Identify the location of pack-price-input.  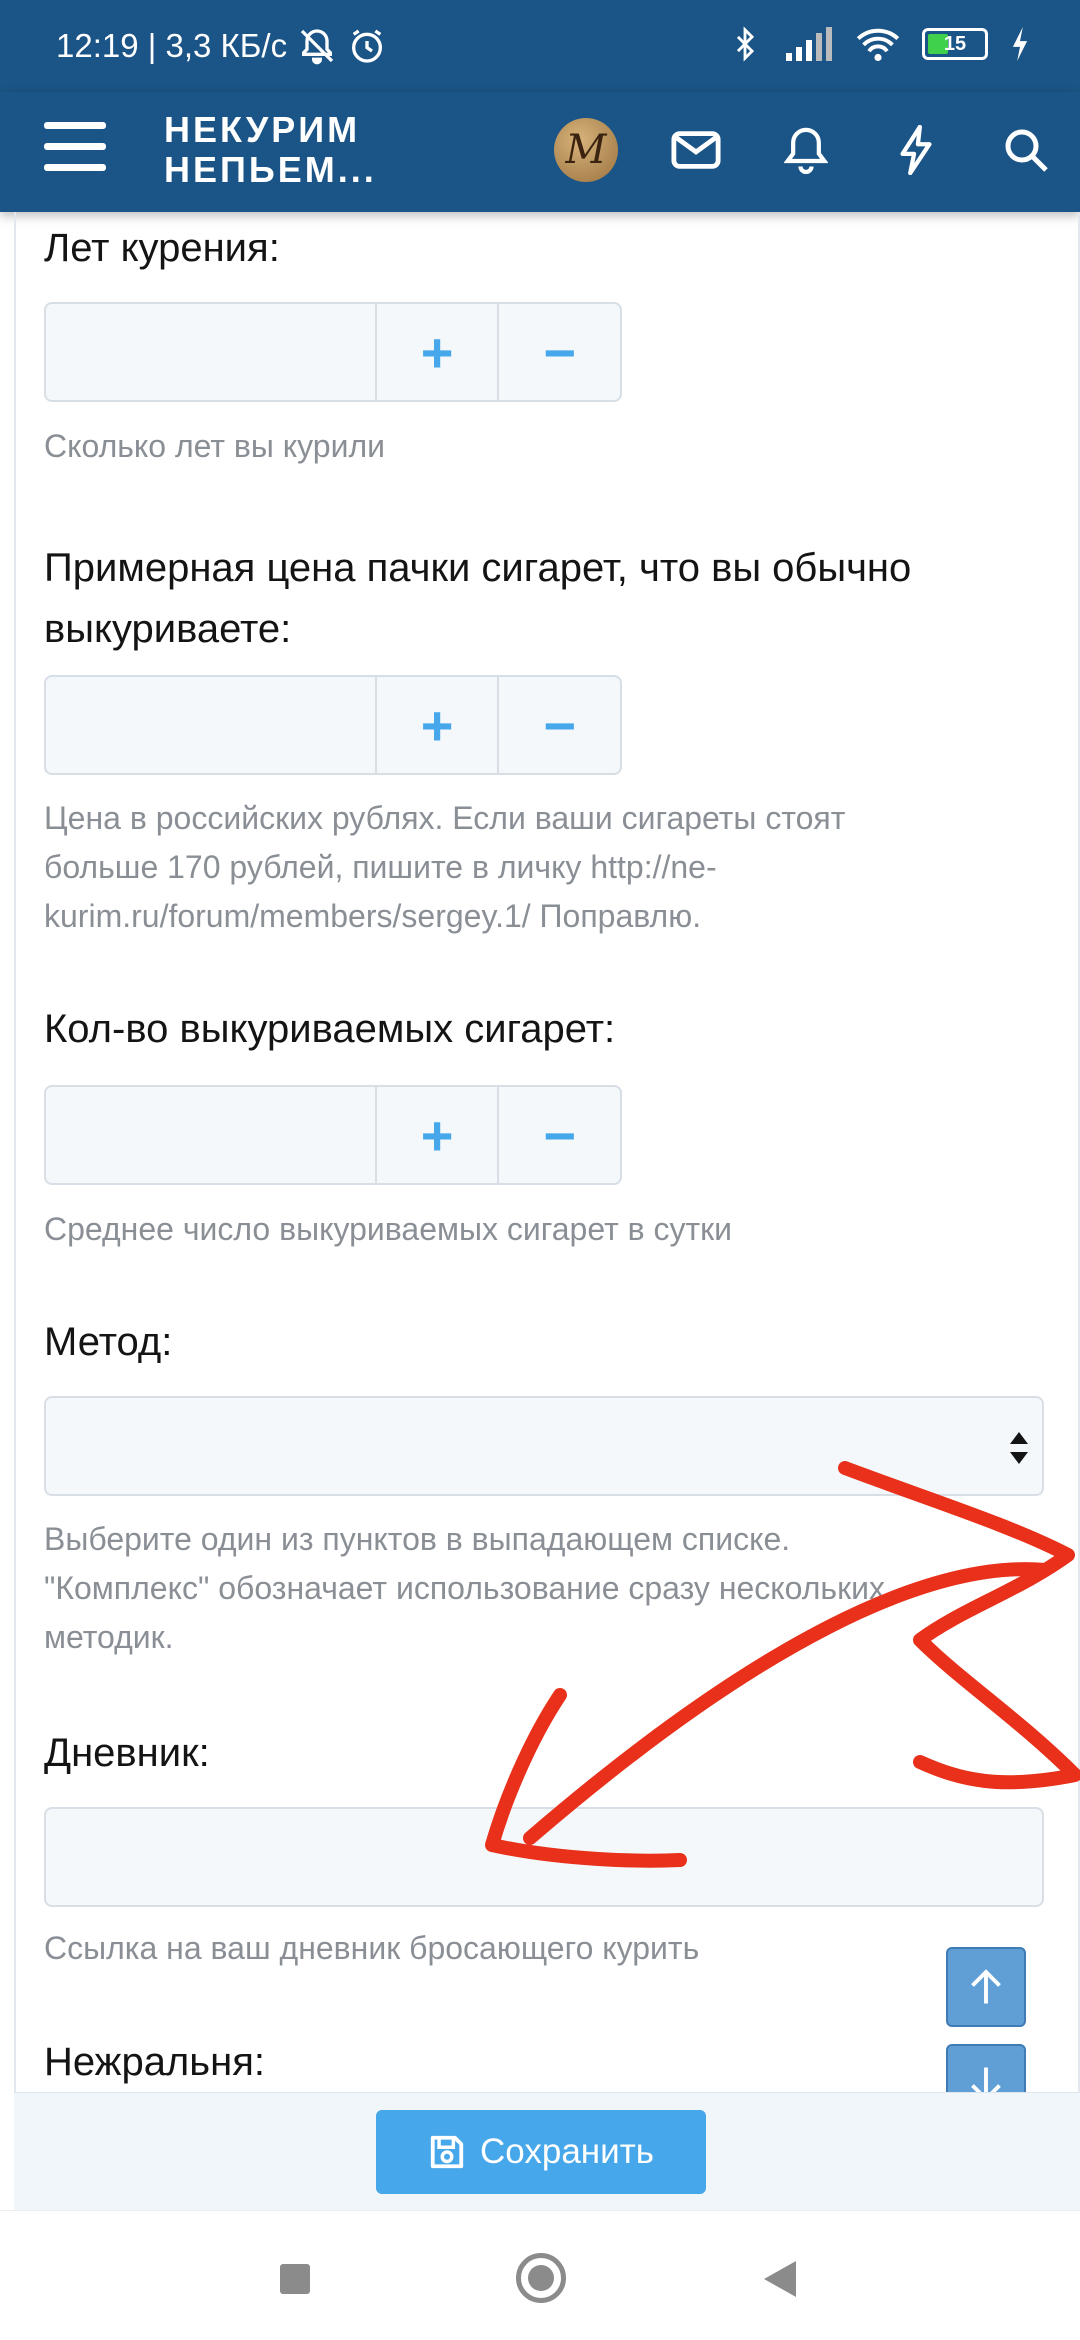
(210, 725).